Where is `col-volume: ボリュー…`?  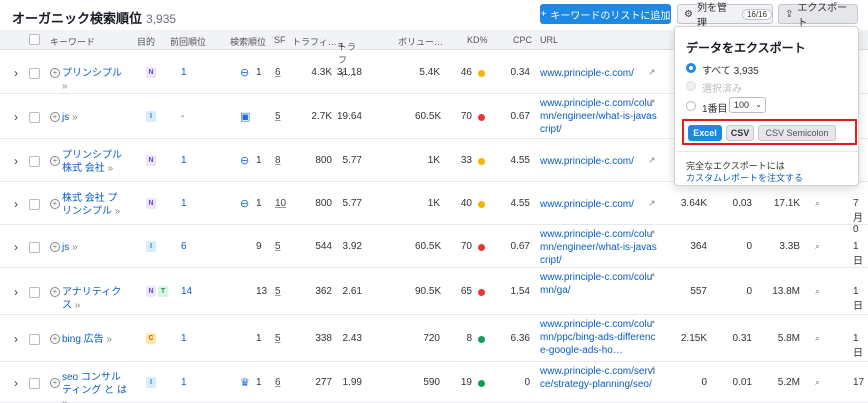
col-volume: ボリュー… is located at coordinates (420, 41).